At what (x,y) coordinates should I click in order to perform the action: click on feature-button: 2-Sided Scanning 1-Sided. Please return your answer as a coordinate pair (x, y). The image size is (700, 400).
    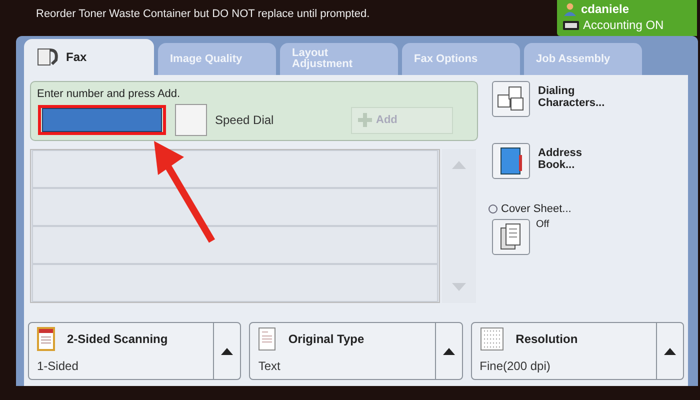
    Looking at the image, I should click on (135, 351).